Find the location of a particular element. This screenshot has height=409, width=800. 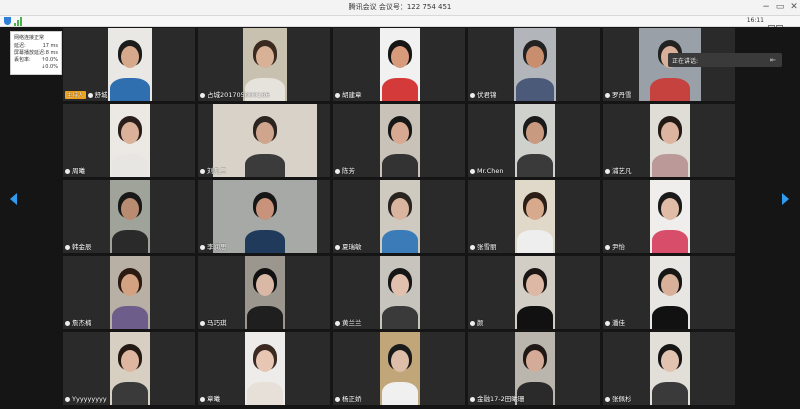

participant-tile: Yyyyyyyyy is located at coordinates (129, 368).